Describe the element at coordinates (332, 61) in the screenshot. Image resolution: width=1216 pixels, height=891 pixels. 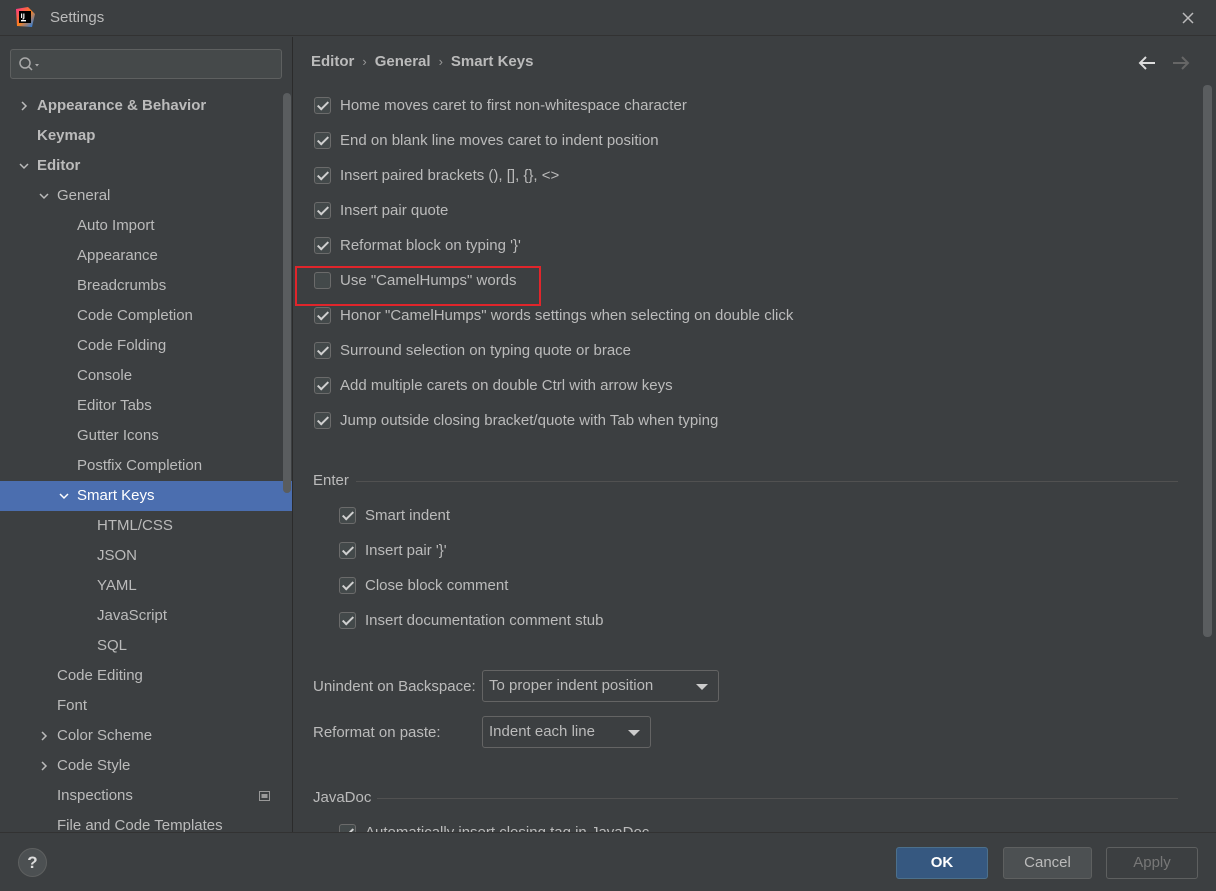
I see `breadcrumb-item: Editor` at that location.